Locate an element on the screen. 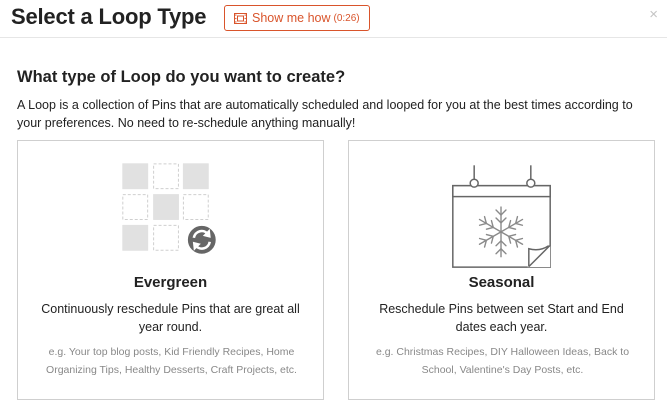 This screenshot has width=667, height=408. show-me-how-label: Show me how is located at coordinates (291, 18).